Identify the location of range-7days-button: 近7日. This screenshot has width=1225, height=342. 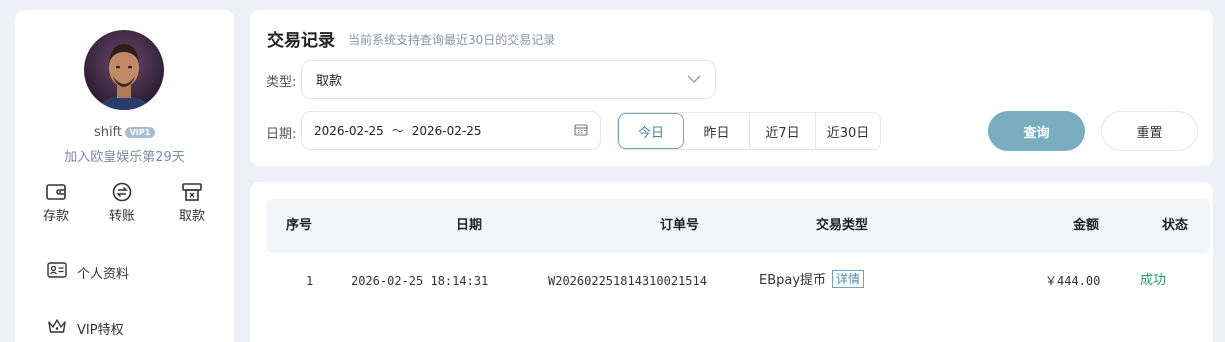
(783, 131).